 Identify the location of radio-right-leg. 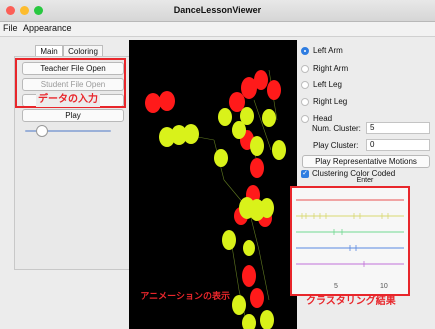
(305, 102).